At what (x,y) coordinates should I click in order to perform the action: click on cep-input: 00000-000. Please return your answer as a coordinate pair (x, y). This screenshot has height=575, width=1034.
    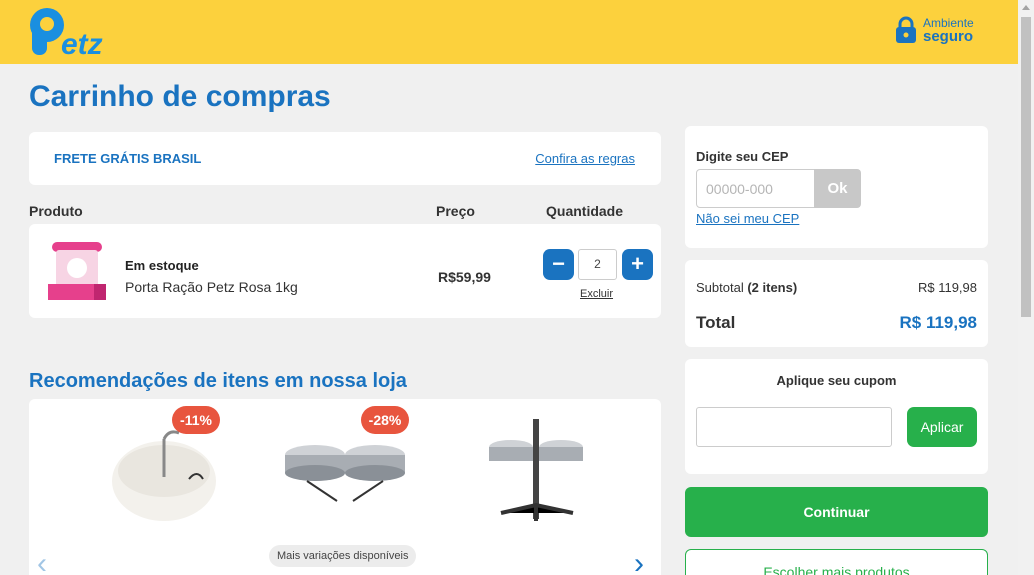
    Looking at the image, I should click on (755, 188).